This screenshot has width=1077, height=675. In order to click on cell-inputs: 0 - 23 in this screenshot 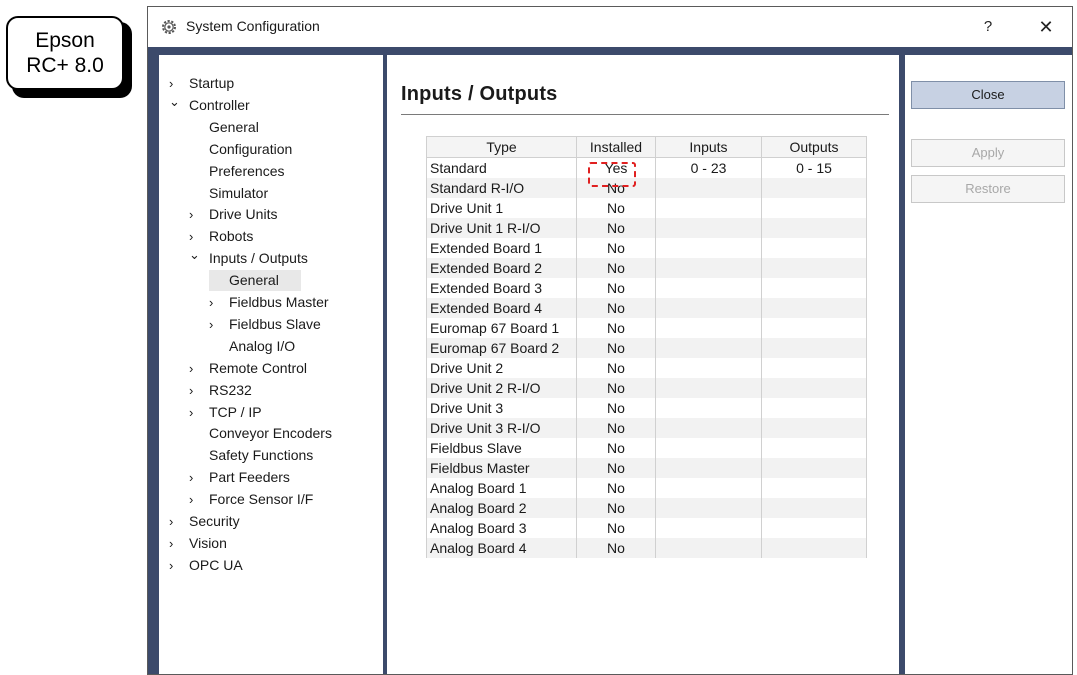, I will do `click(708, 167)`.